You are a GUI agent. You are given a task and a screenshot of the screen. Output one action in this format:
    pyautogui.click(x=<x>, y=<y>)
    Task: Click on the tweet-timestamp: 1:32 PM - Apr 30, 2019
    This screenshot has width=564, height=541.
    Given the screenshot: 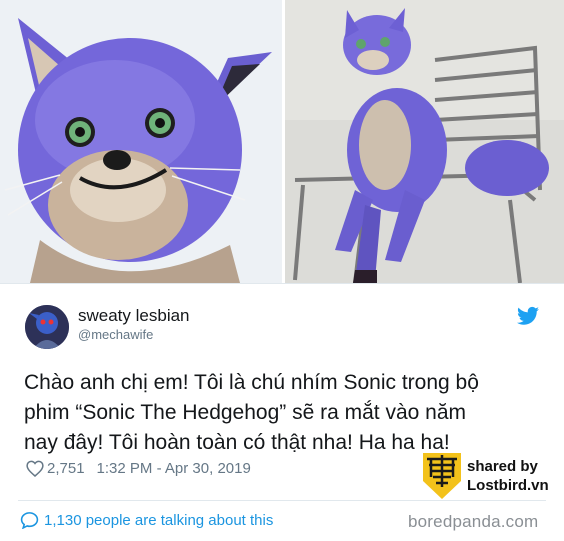 What is the action you would take?
    pyautogui.click(x=174, y=468)
    